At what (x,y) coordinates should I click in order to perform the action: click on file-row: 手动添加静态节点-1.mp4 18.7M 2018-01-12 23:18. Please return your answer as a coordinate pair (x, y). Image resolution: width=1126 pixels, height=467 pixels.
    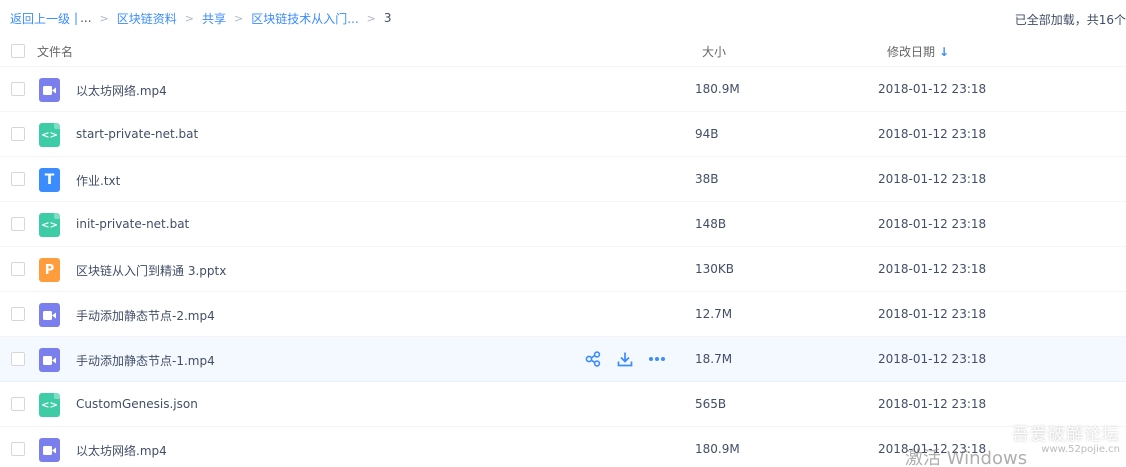
    Looking at the image, I should click on (563, 359).